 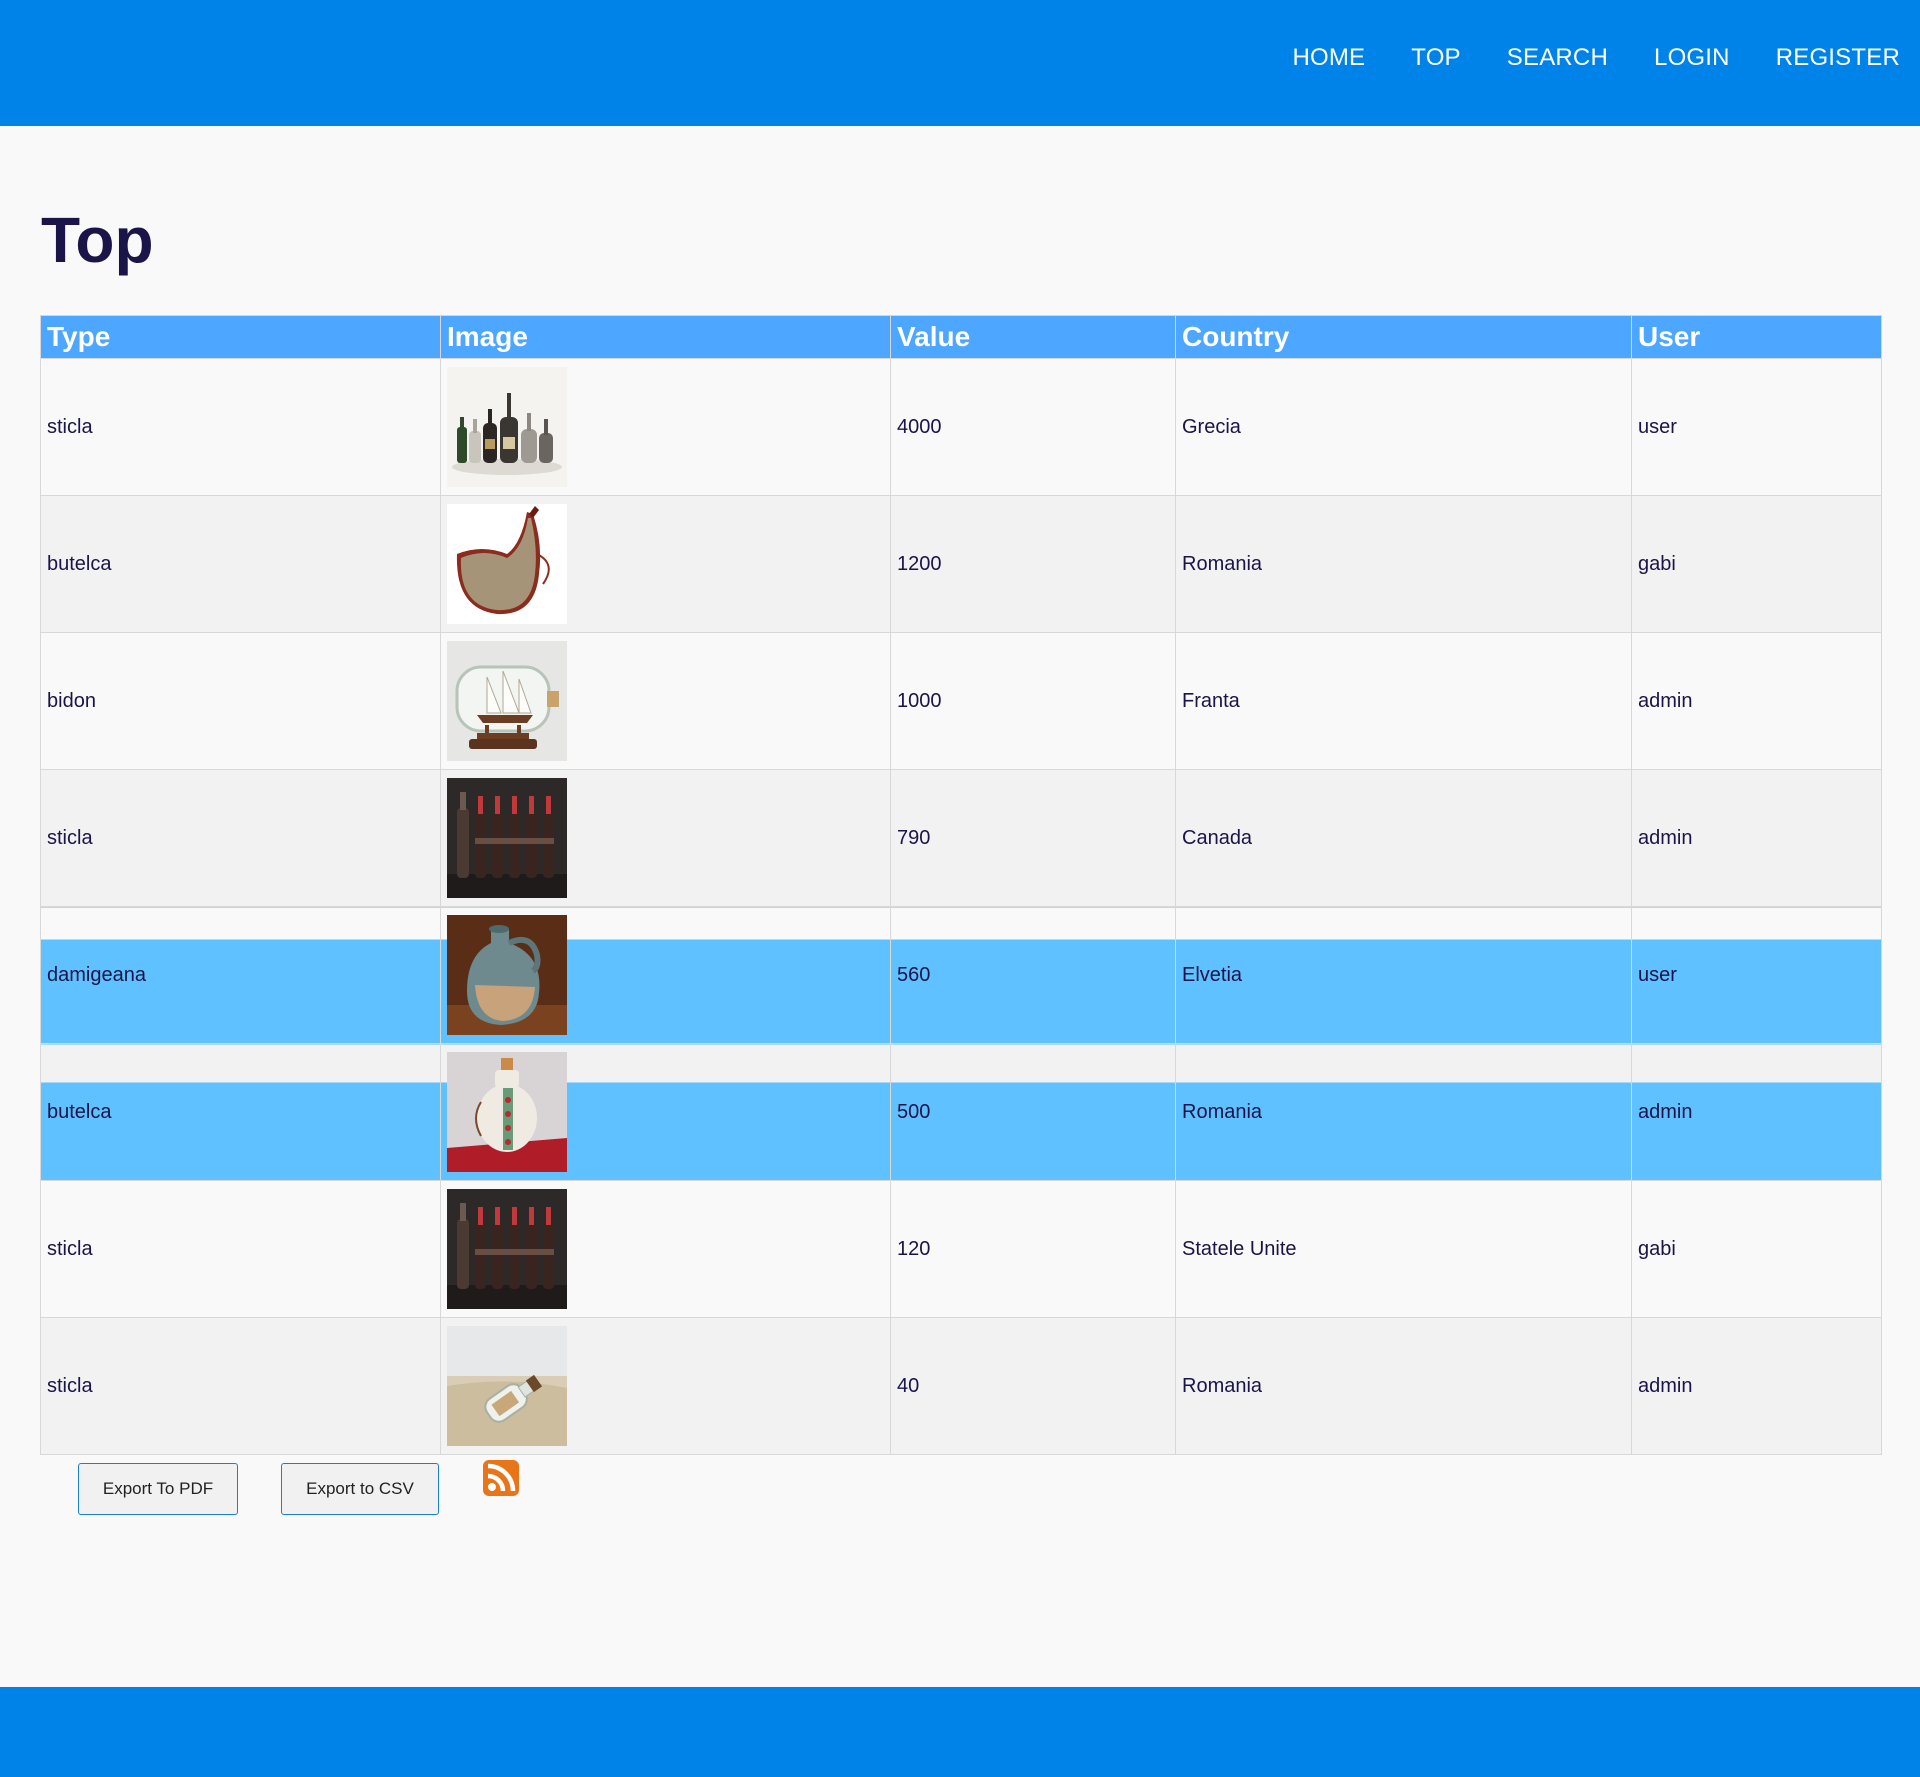 What do you see at coordinates (1838, 58) in the screenshot?
I see `nav-register-link: REGISTER` at bounding box center [1838, 58].